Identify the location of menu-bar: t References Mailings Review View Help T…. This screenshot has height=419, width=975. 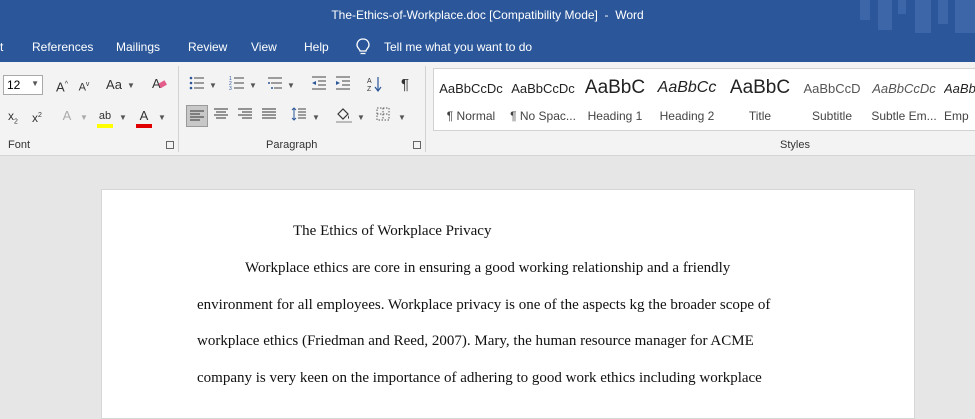
(487, 47).